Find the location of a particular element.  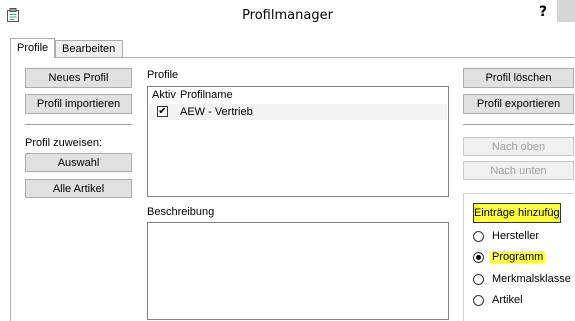

window-control-button is located at coordinates (566, 11).